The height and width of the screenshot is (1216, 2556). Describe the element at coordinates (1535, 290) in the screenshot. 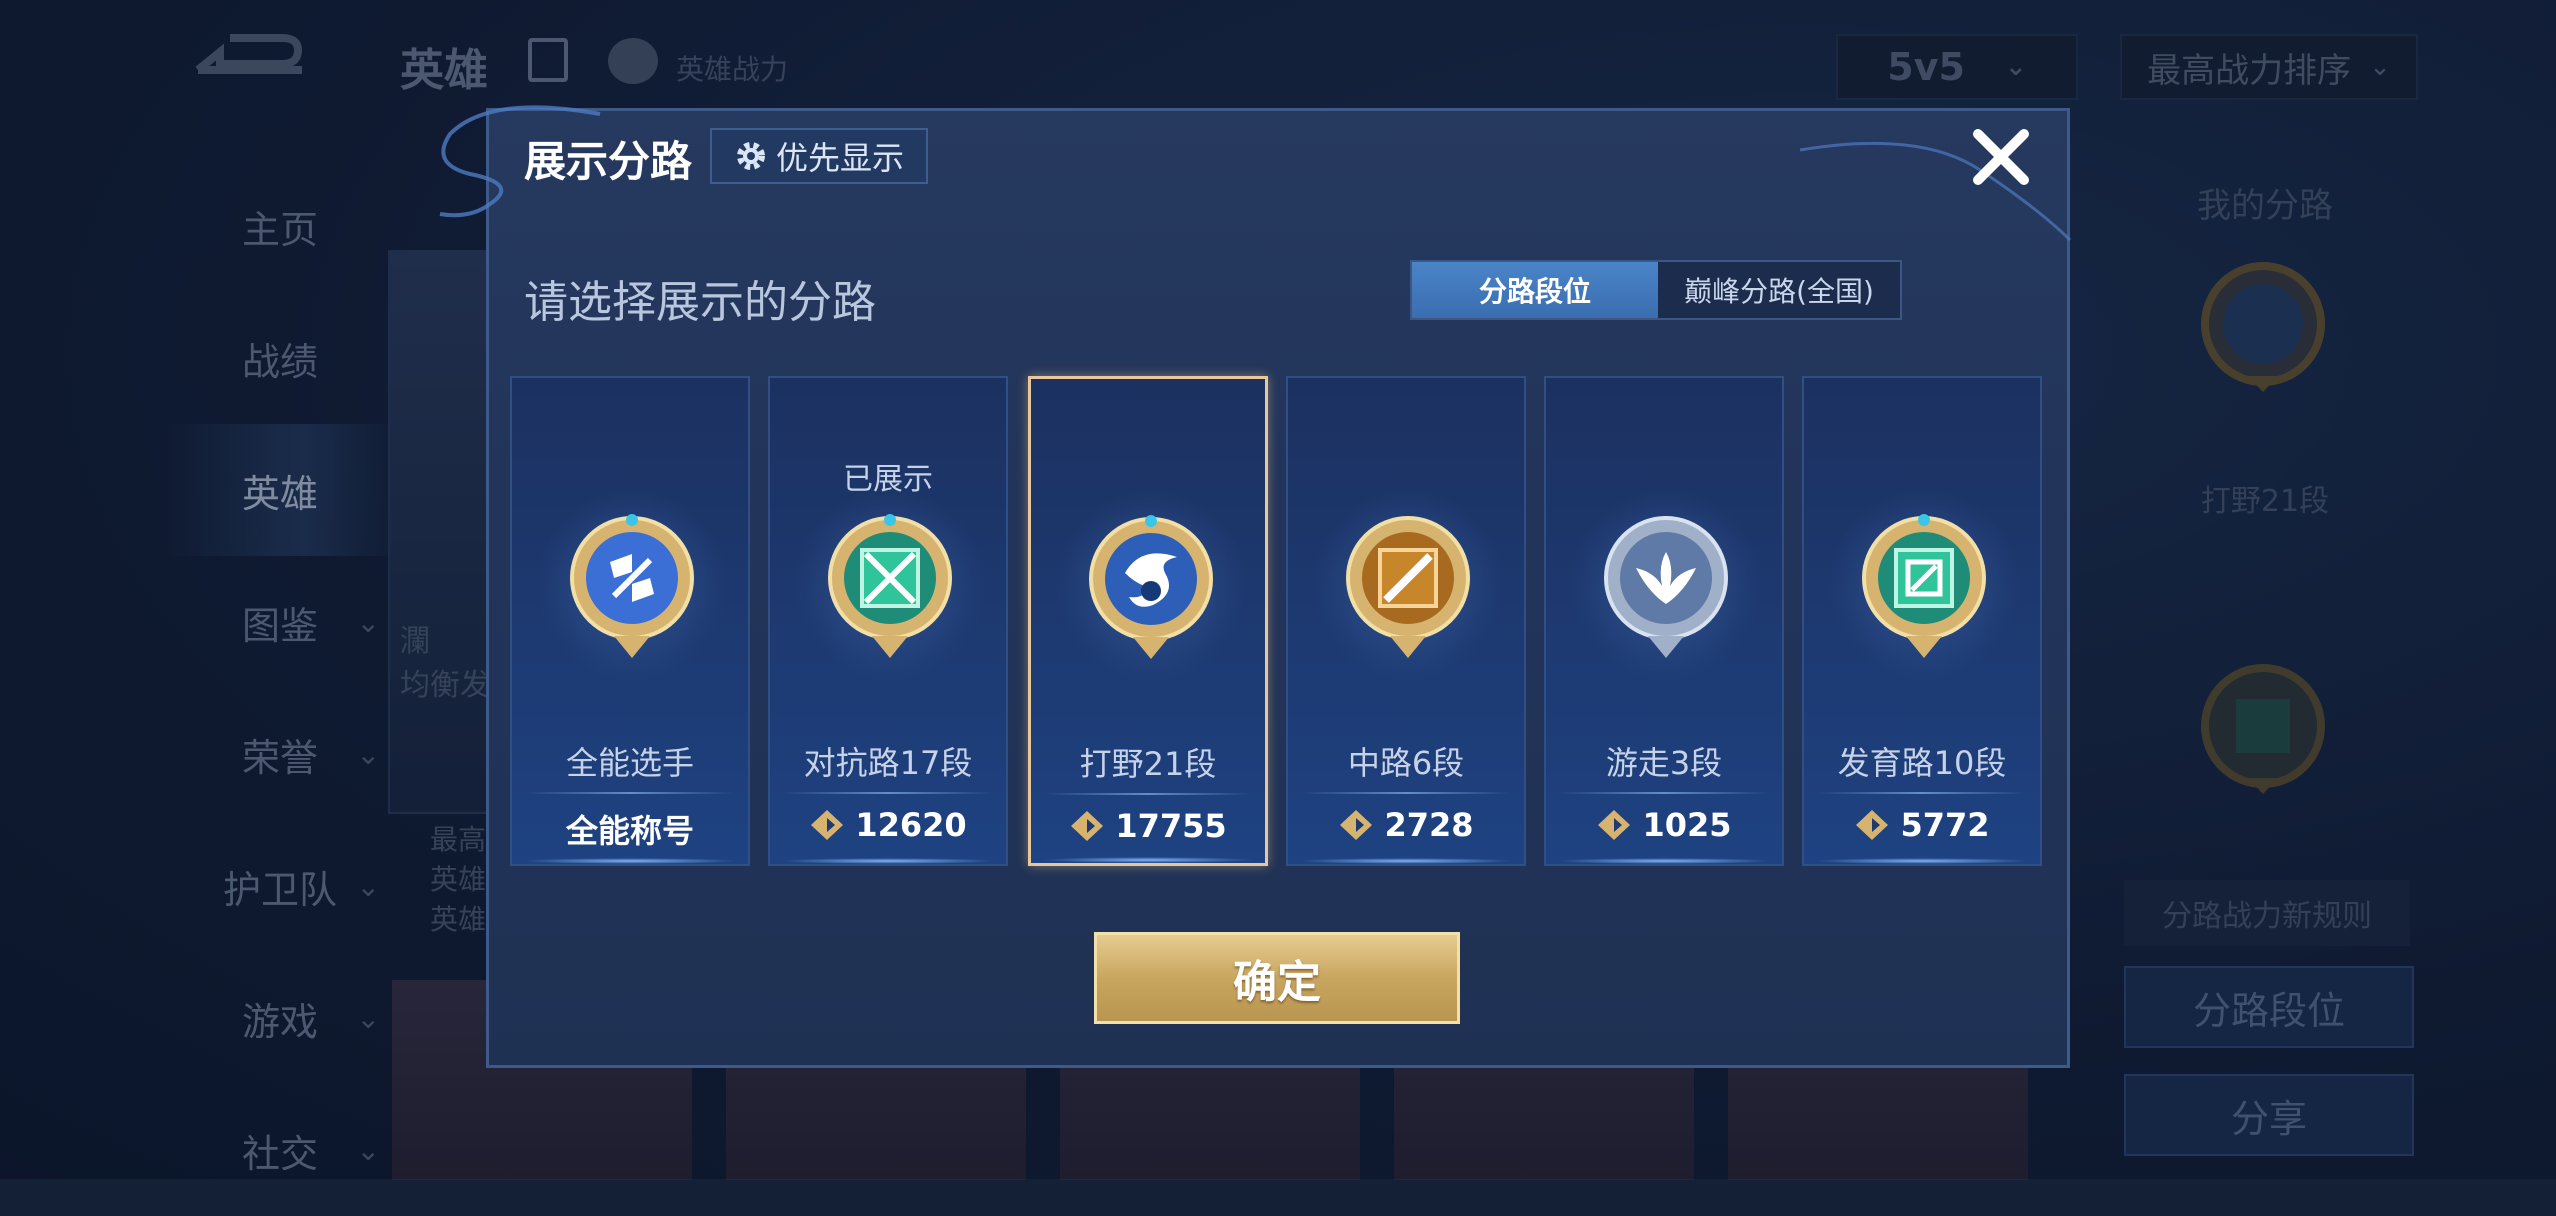

I see `tab-lane-rank: 分路段位` at that location.